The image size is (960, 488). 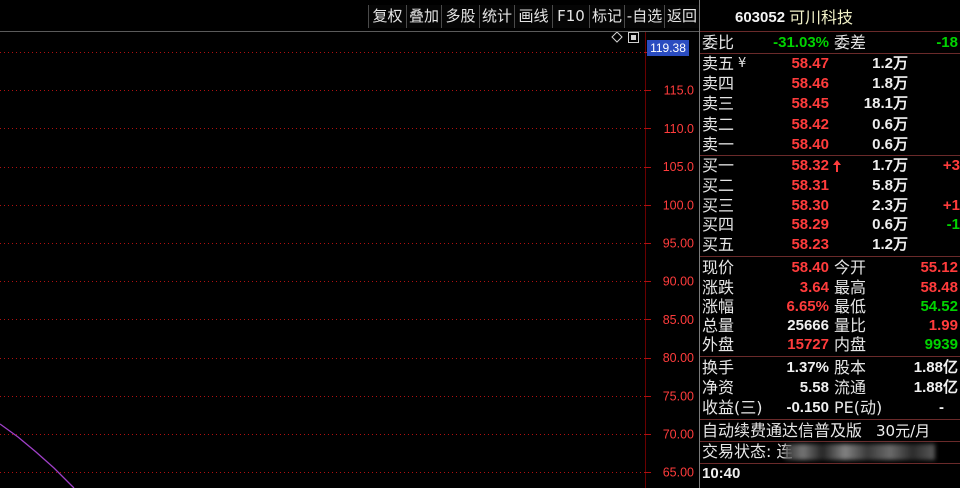 What do you see at coordinates (718, 267) in the screenshot?
I see `stat-label: 现价` at bounding box center [718, 267].